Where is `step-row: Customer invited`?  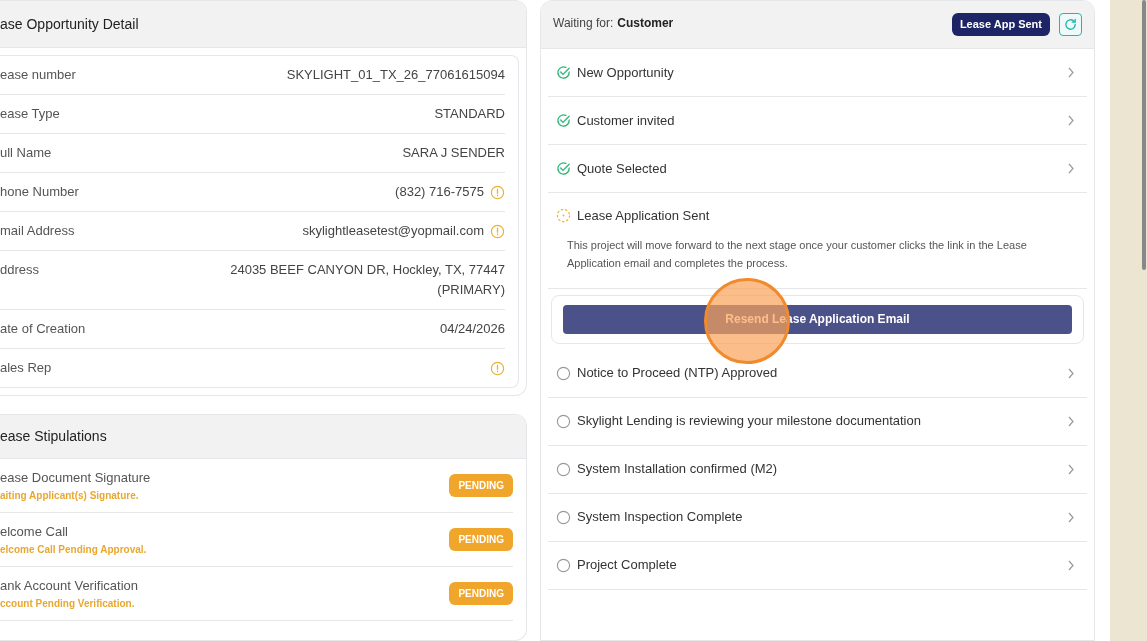
step-row: Customer invited is located at coordinates (817, 121).